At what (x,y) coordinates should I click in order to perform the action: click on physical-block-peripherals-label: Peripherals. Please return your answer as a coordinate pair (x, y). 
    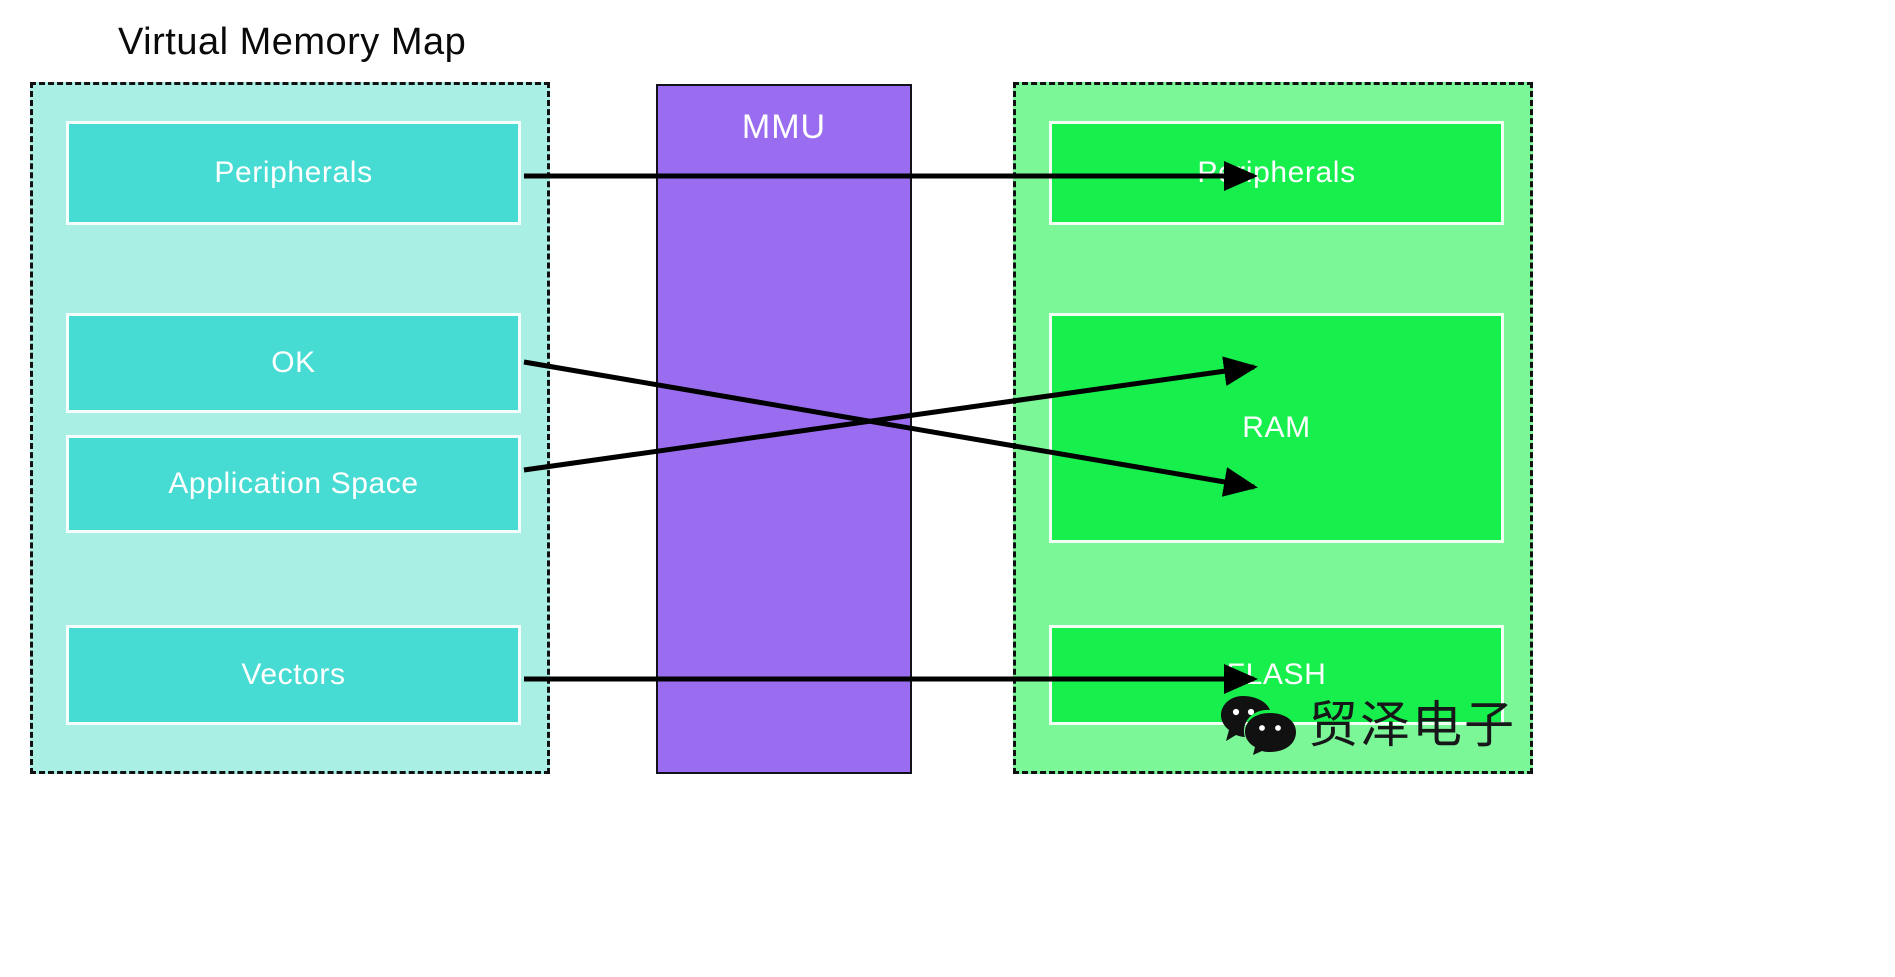
    Looking at the image, I should click on (1276, 172).